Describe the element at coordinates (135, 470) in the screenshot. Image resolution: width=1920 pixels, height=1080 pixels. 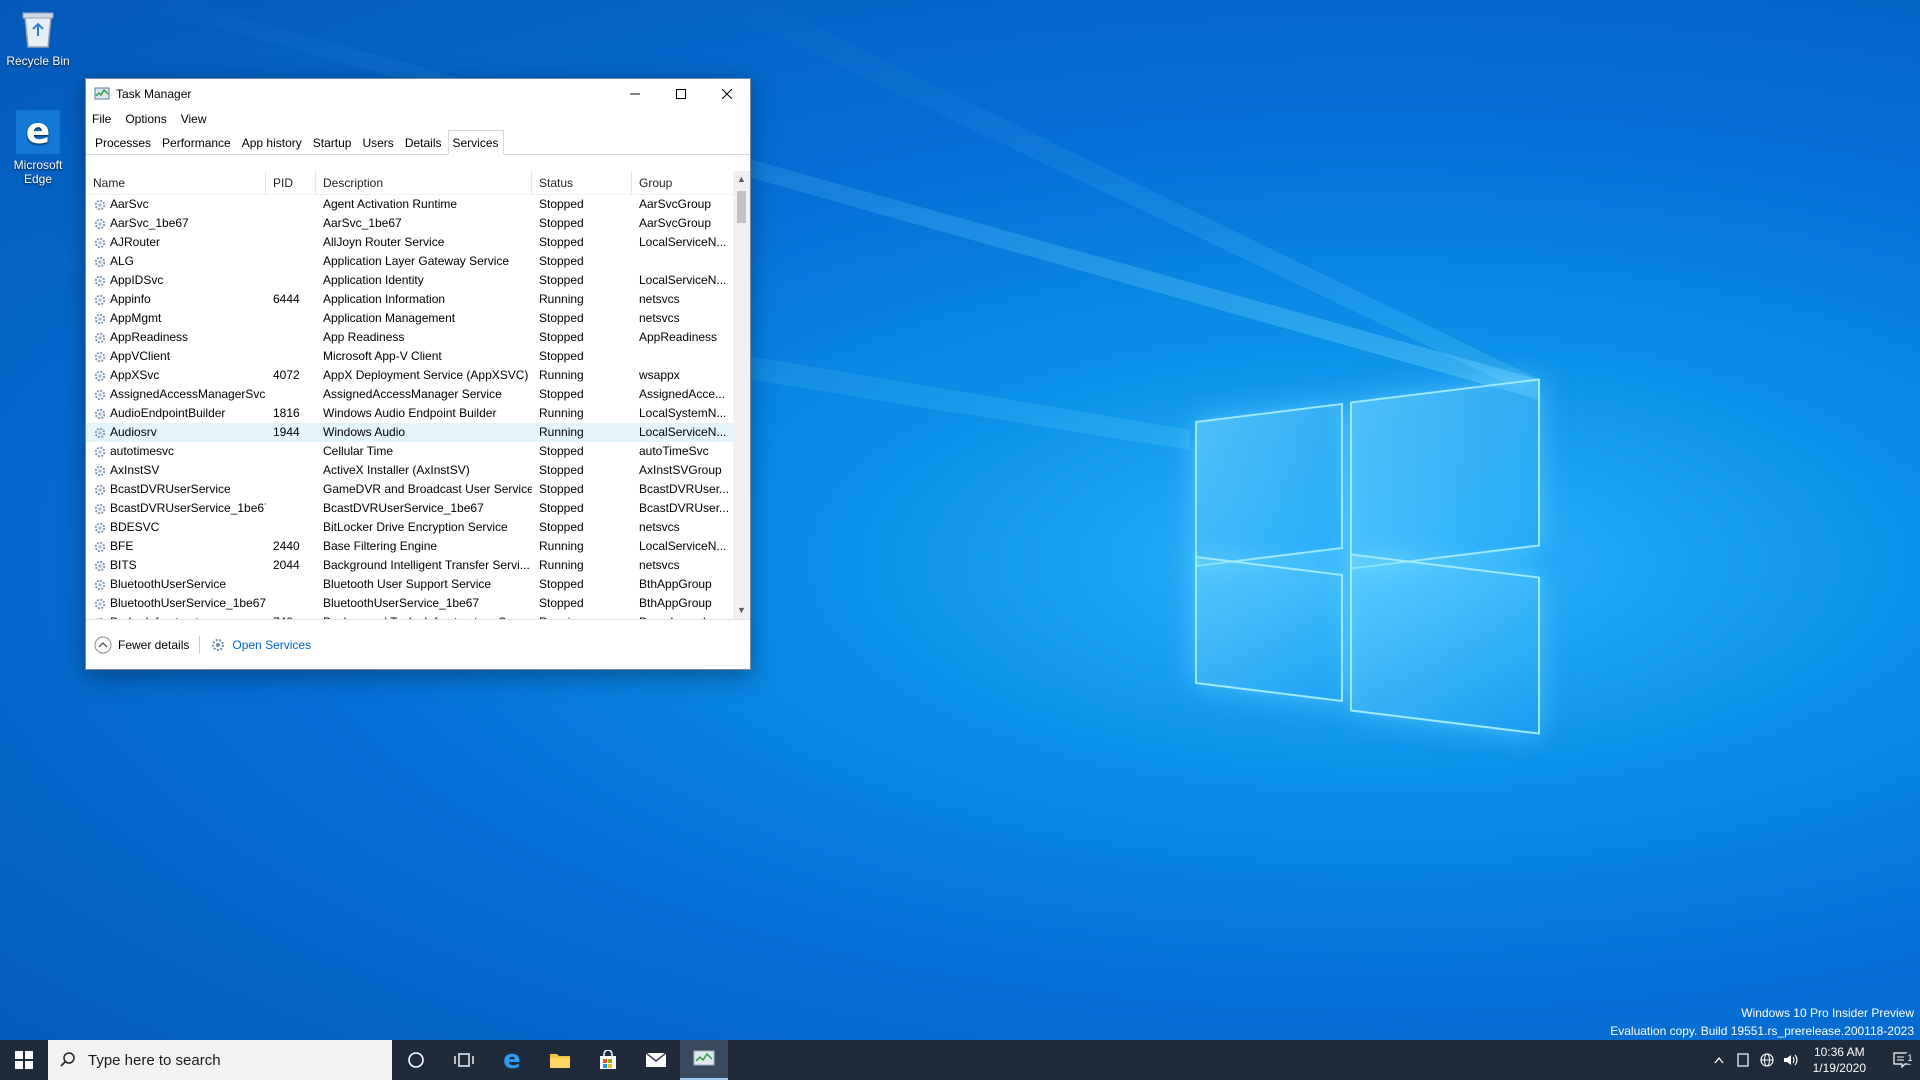
I see `service-name: AxInstSV` at that location.